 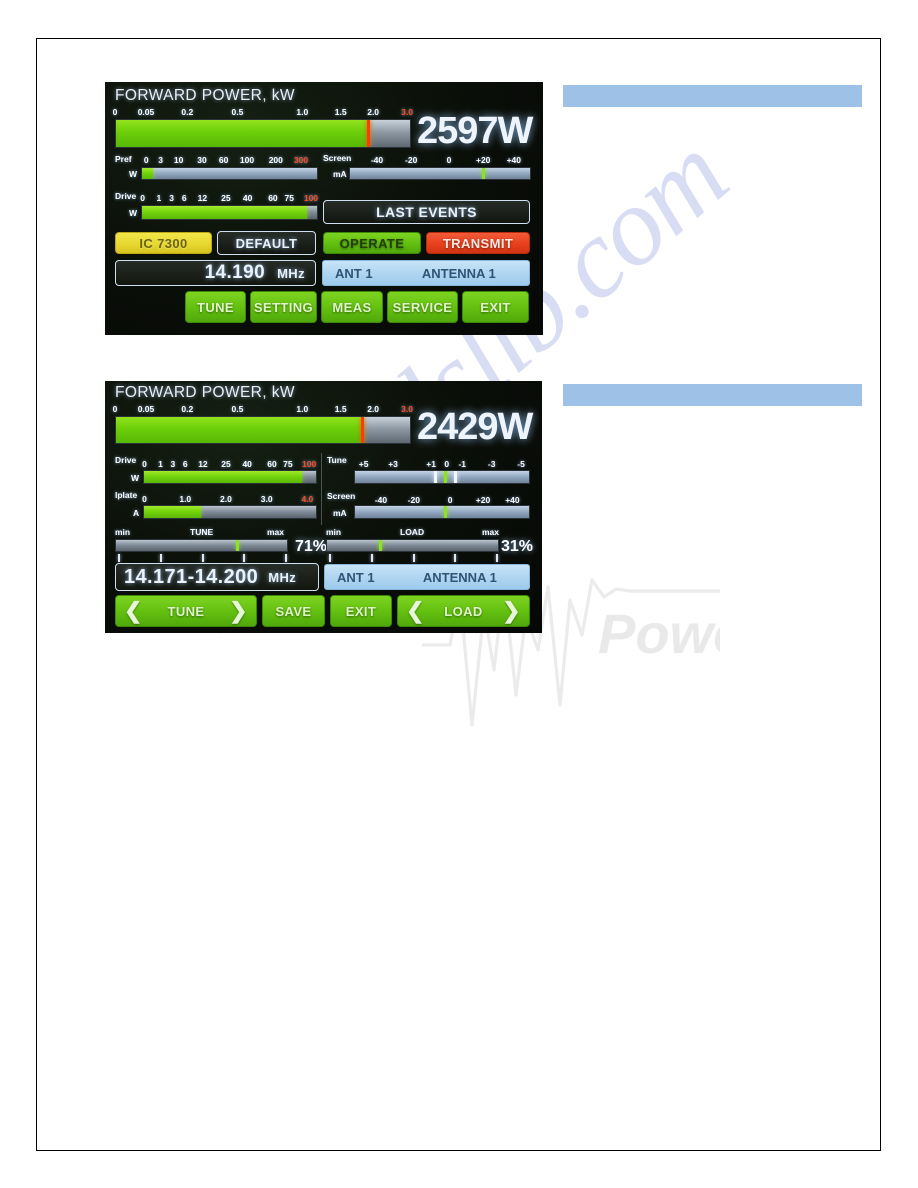 What do you see at coordinates (146, 409) in the screenshot?
I see `forward-power-tick: 0.05` at bounding box center [146, 409].